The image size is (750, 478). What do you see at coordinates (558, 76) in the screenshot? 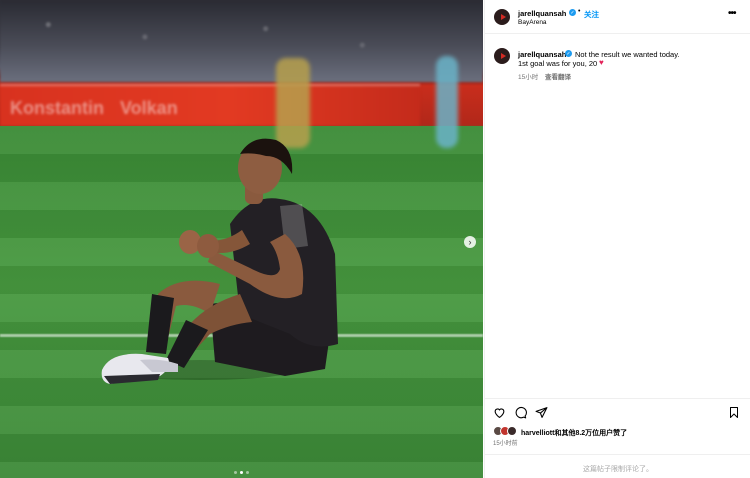
I see `see-translation-link: 查看翻译` at bounding box center [558, 76].